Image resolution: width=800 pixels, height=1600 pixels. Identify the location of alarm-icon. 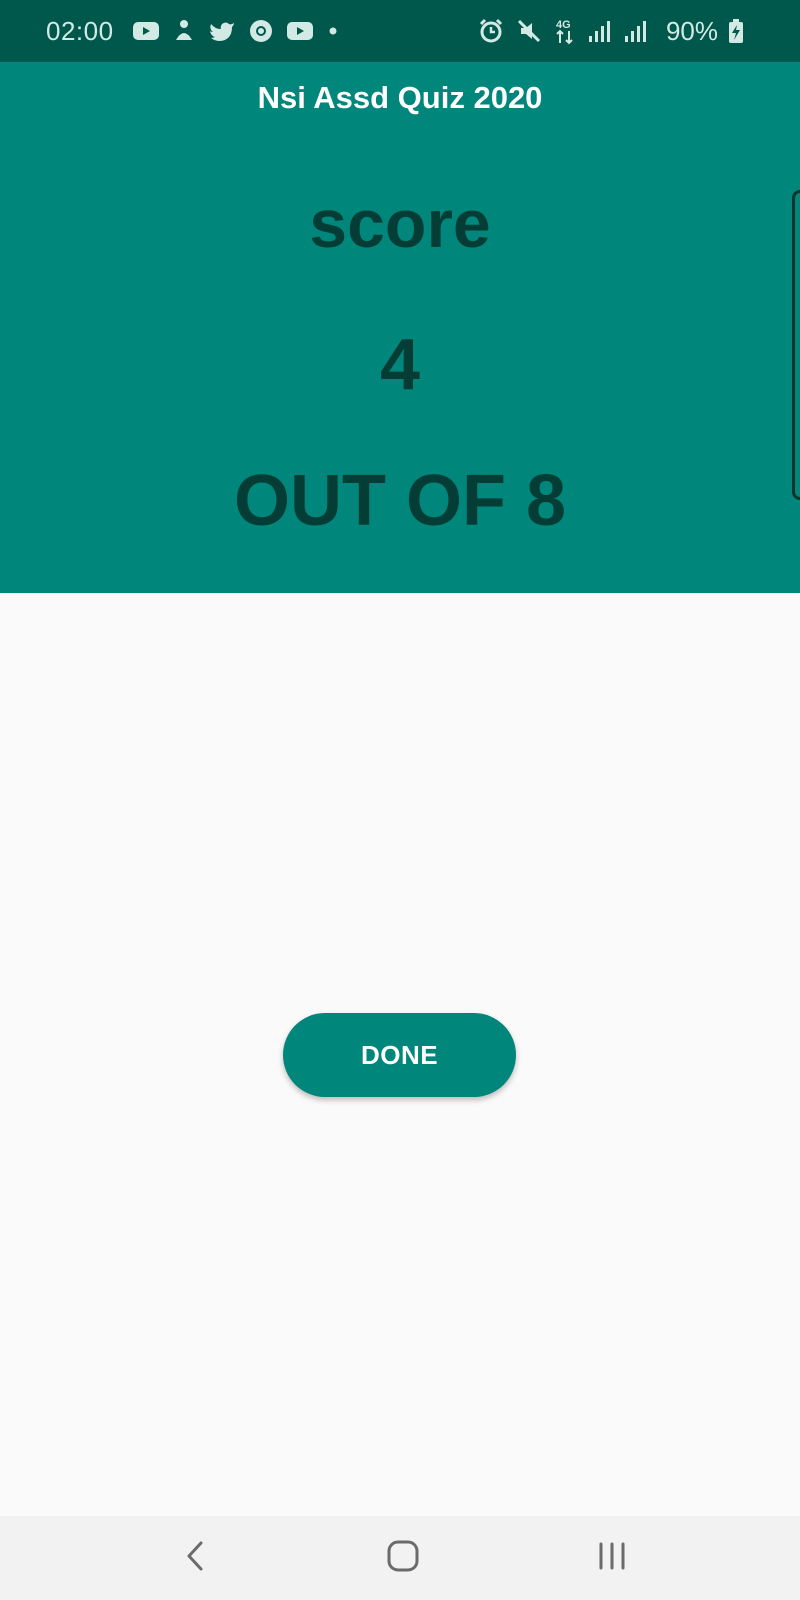
(491, 31).